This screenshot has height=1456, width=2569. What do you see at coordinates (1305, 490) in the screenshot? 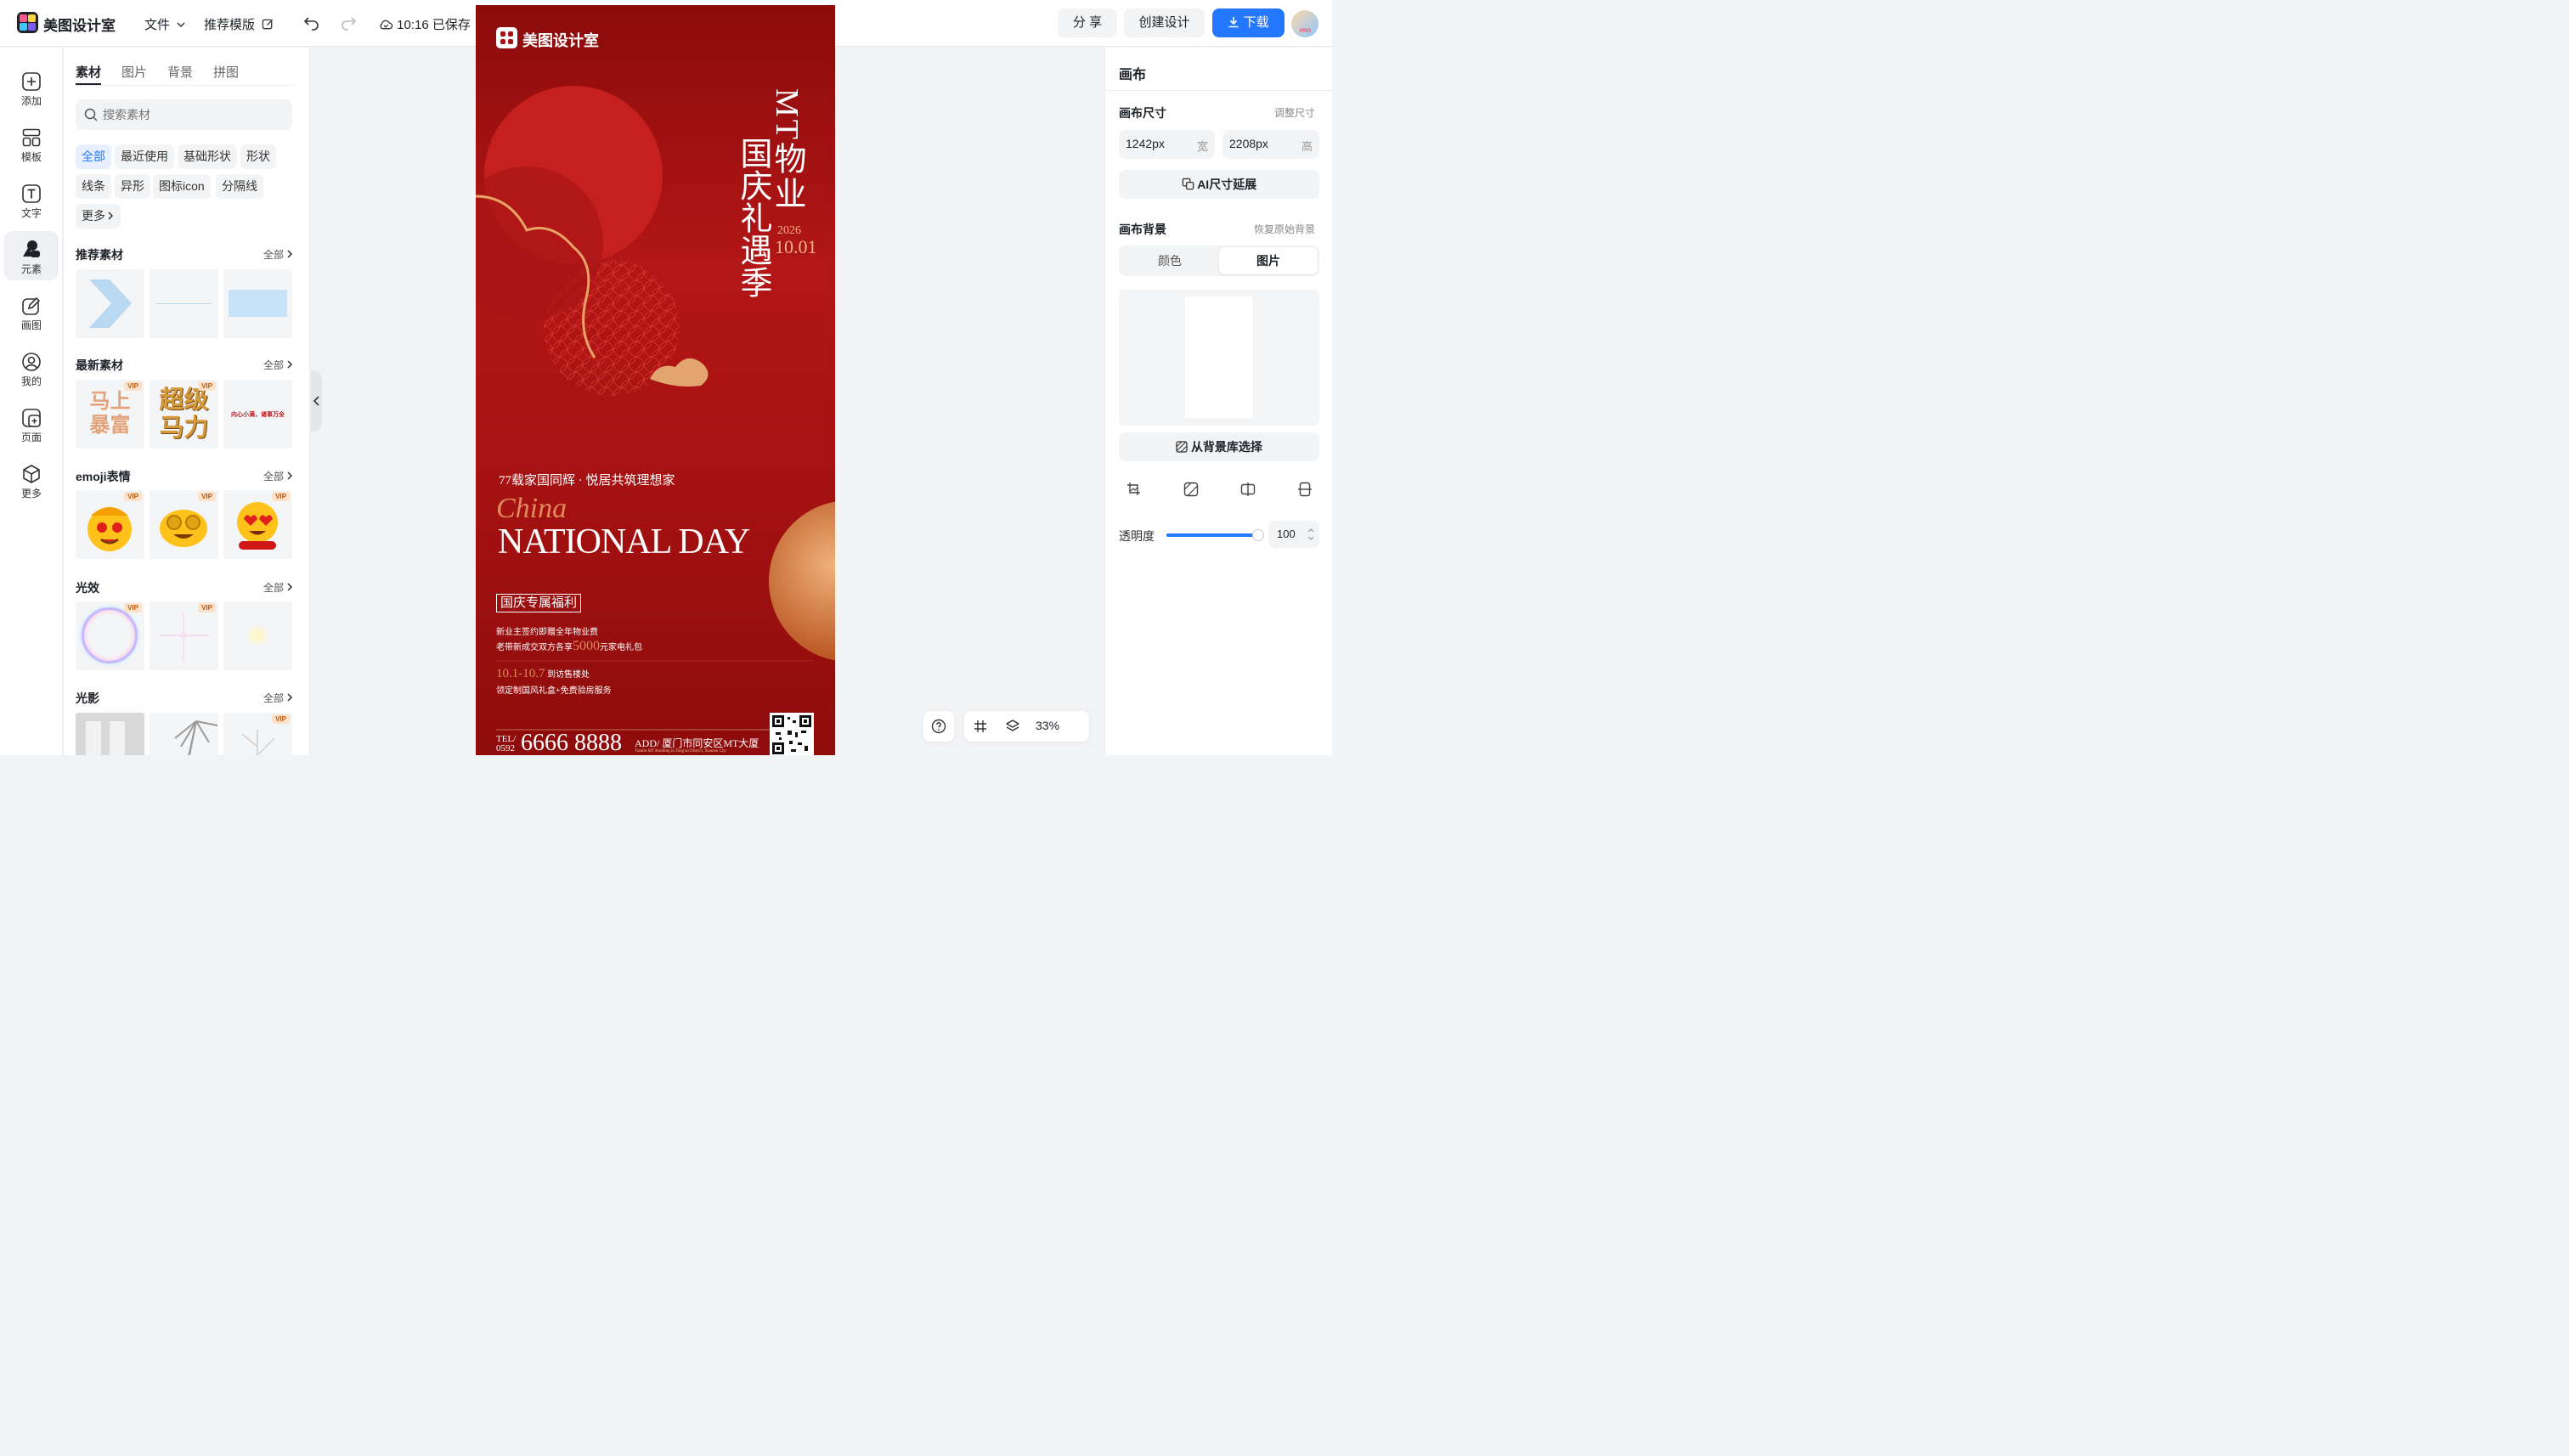
I see `flip-vertical-icon` at bounding box center [1305, 490].